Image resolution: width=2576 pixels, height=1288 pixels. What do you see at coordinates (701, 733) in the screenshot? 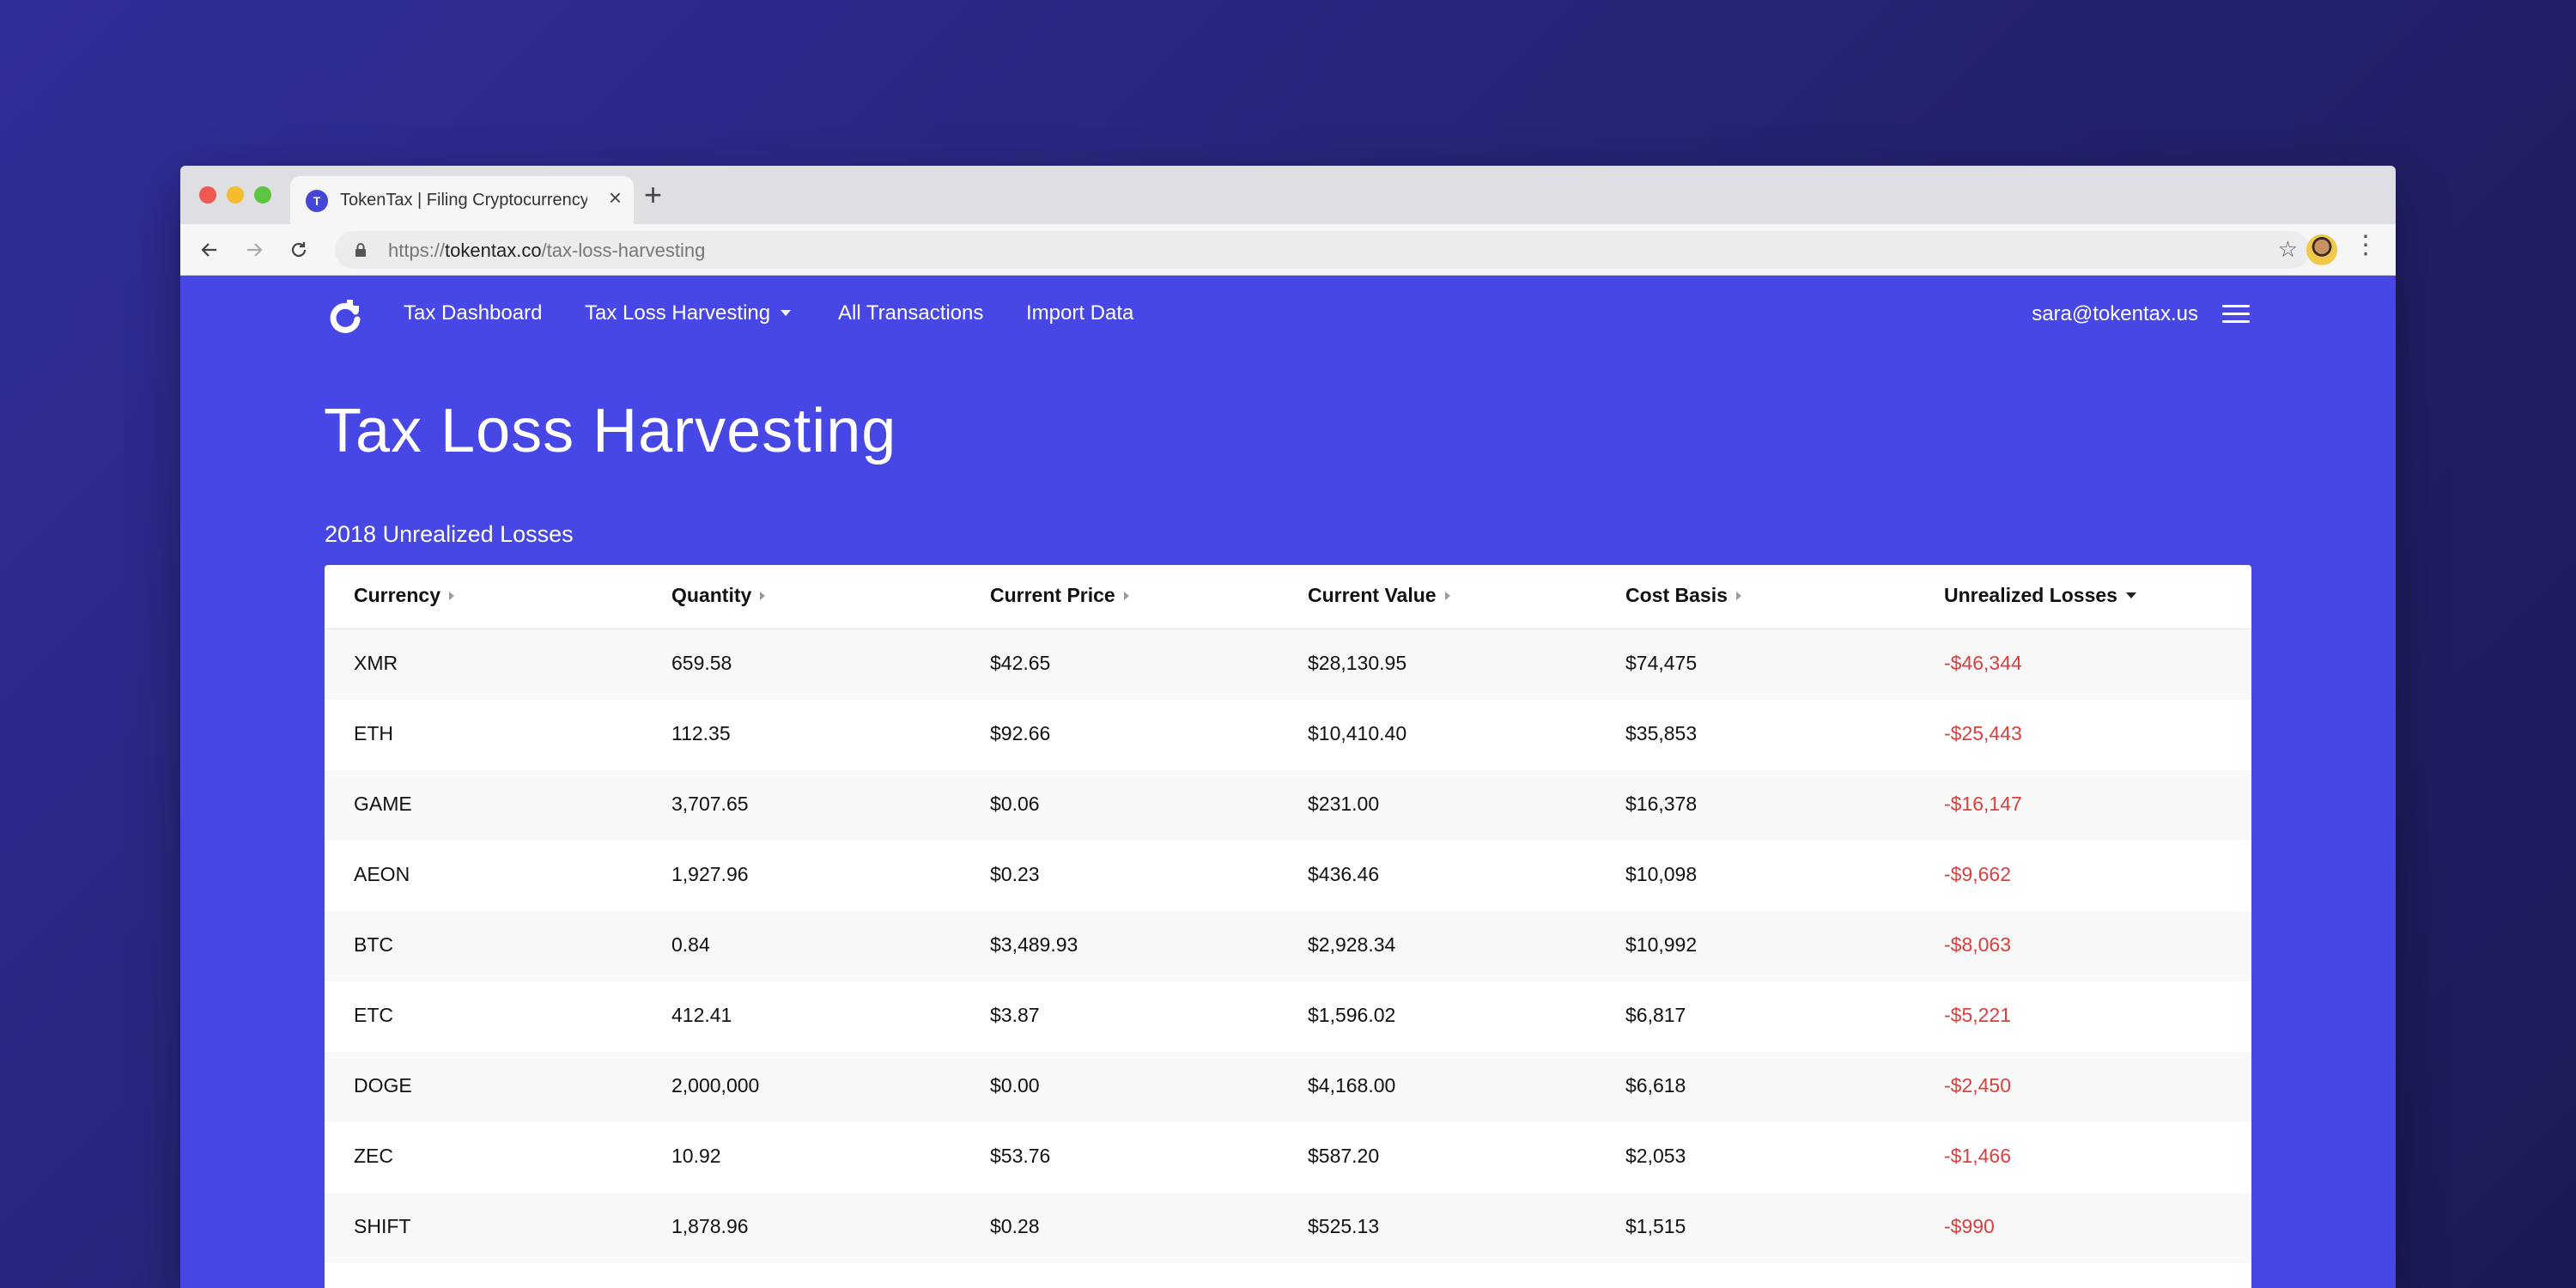
I see `cell-quantity: 112.35` at bounding box center [701, 733].